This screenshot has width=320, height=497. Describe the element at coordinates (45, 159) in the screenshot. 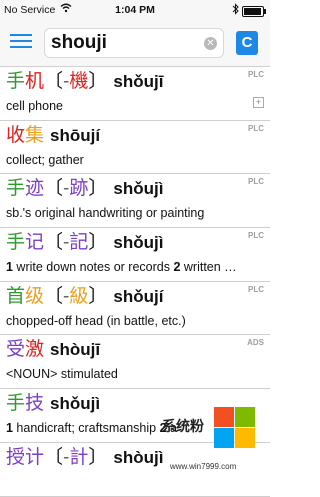

I see `definition: collect; gather` at that location.